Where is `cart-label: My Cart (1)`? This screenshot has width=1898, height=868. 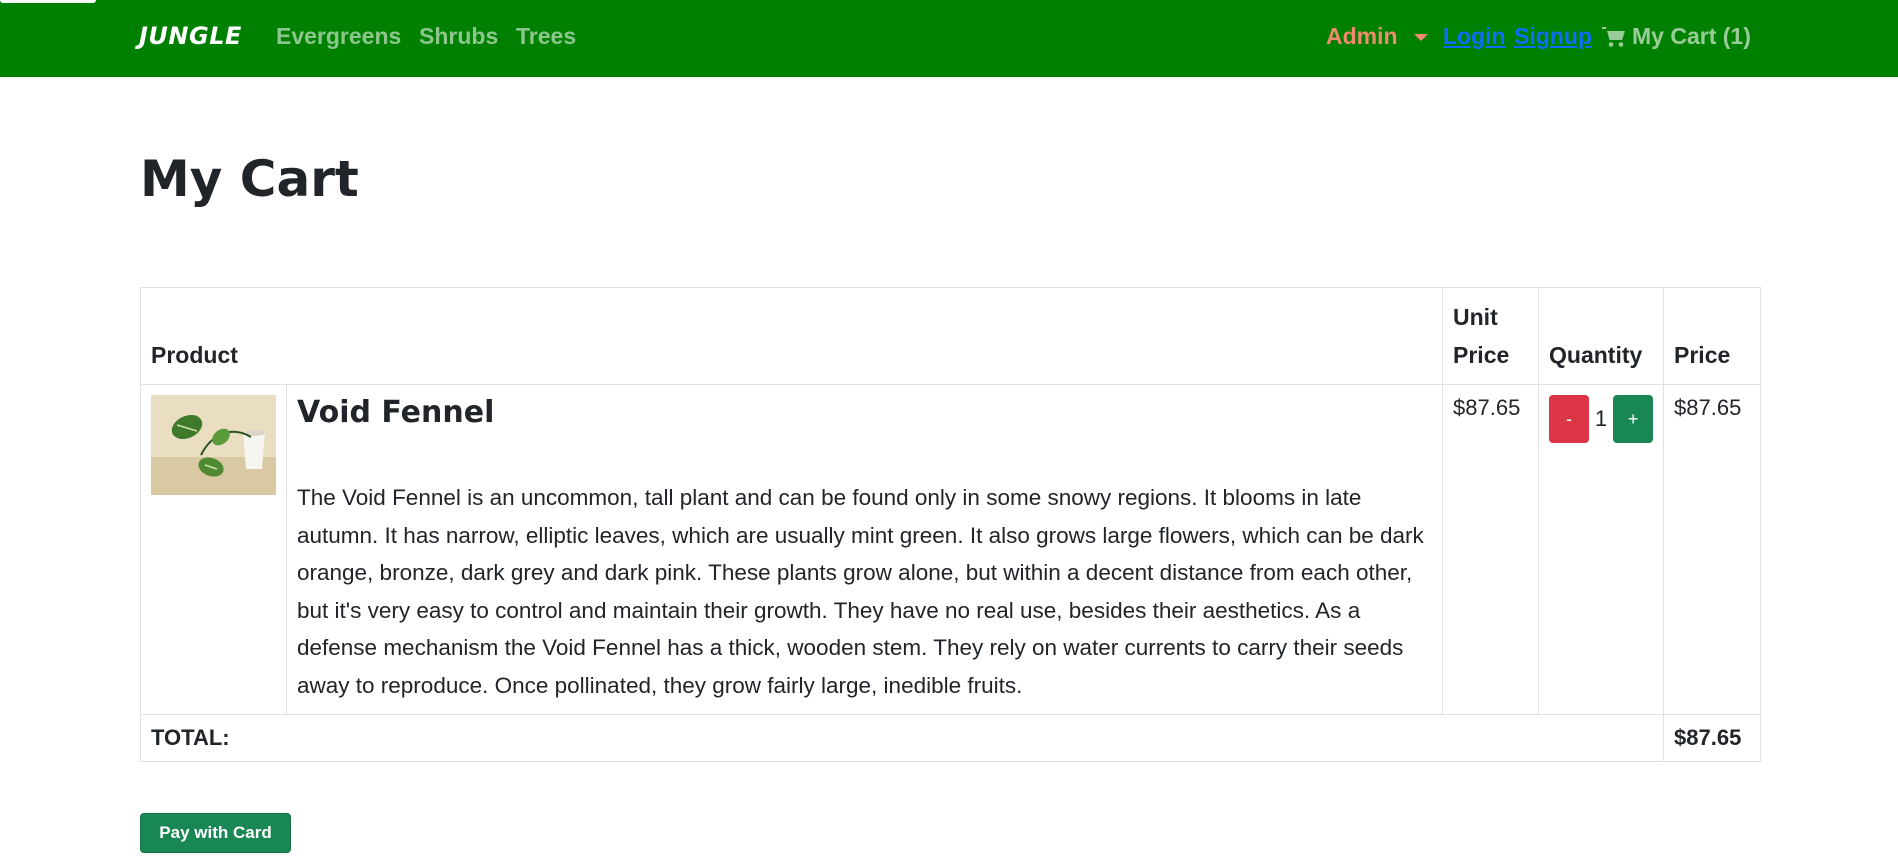 cart-label: My Cart (1) is located at coordinates (1691, 36).